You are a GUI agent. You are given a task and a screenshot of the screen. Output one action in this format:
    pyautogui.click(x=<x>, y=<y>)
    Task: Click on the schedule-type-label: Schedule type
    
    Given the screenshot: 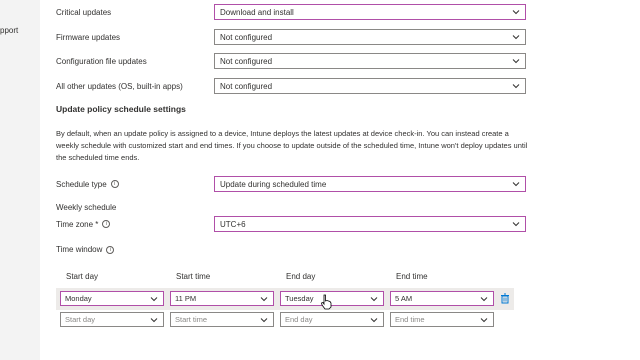 What is the action you would take?
    pyautogui.click(x=81, y=184)
    